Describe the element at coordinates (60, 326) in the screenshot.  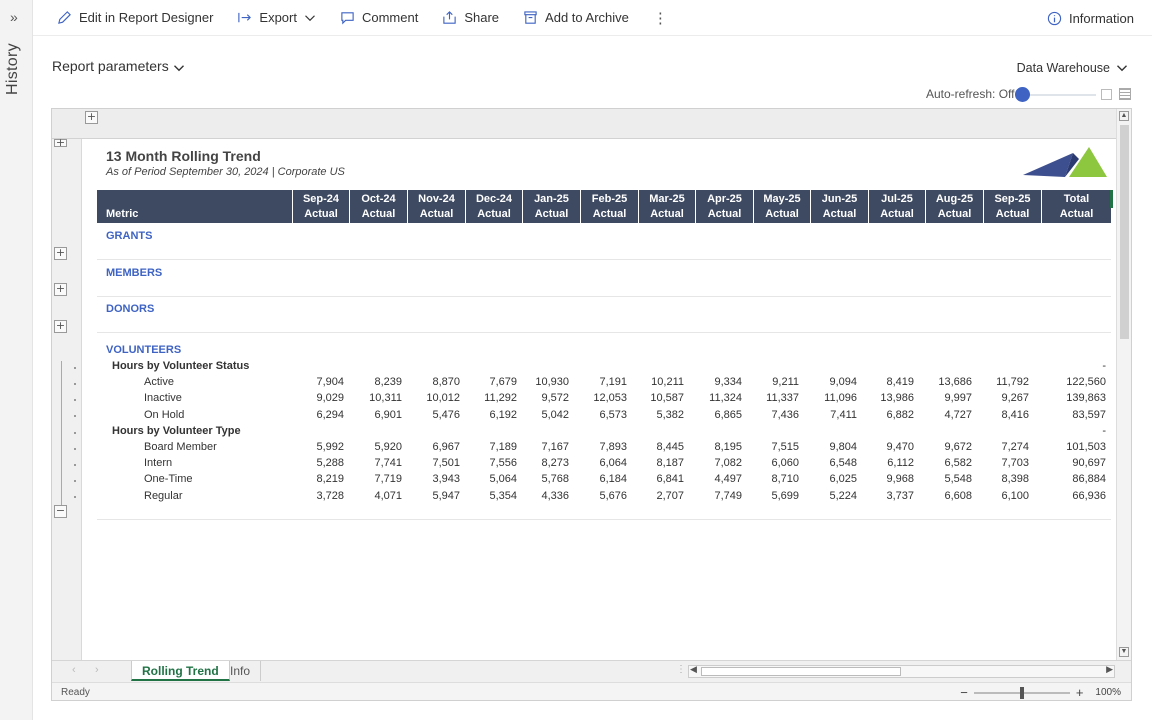
I see `expand-donors-icon: +` at that location.